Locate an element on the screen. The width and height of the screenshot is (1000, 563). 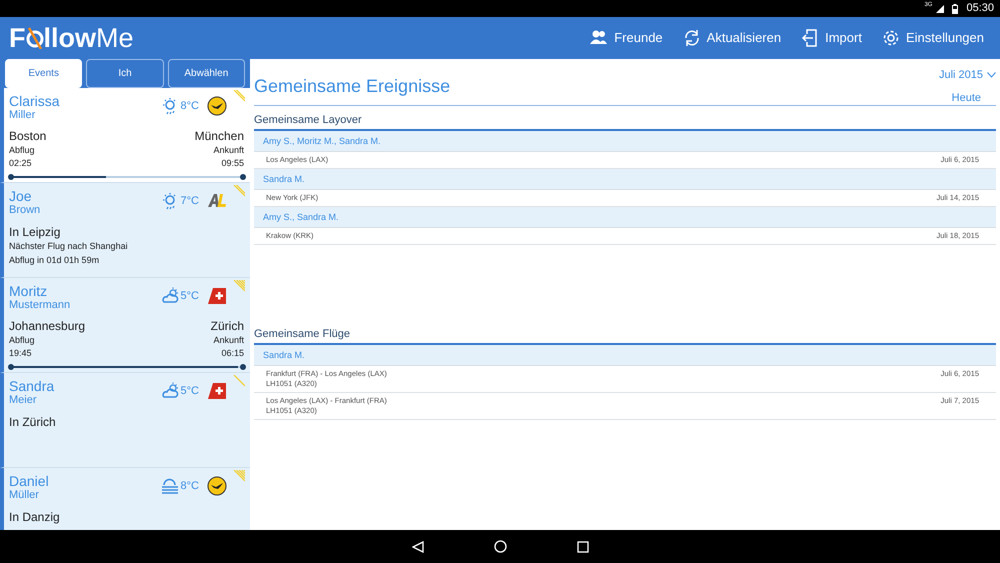
toolbar-button: Freunde is located at coordinates (626, 38).